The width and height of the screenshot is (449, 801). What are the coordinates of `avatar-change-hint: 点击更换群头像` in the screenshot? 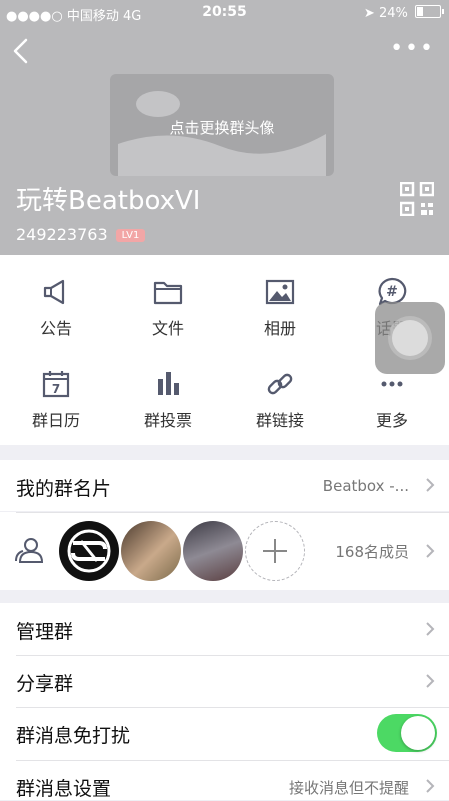 It's located at (222, 128).